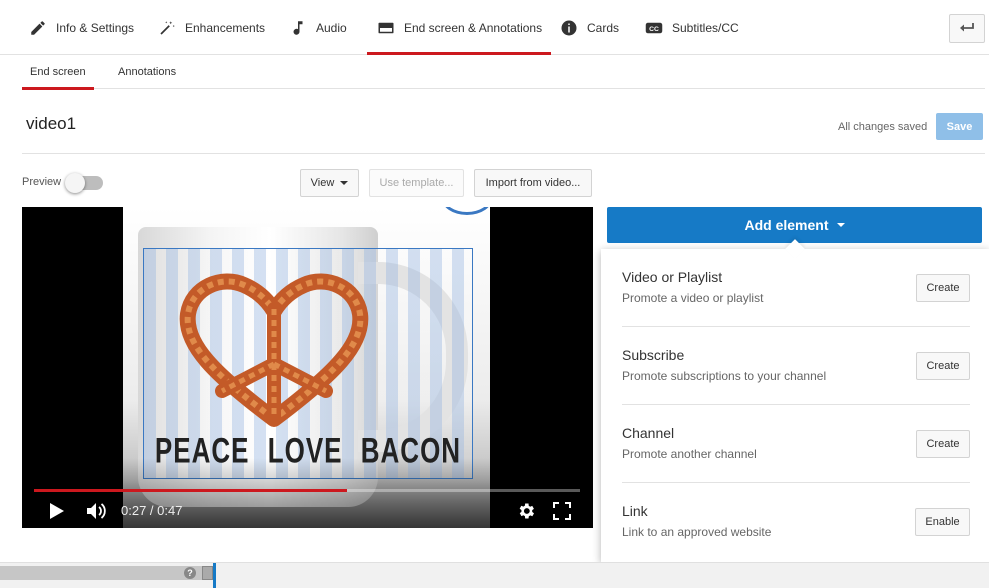 The image size is (989, 588). What do you see at coordinates (214, 575) in the screenshot?
I see `timeline-playhead` at bounding box center [214, 575].